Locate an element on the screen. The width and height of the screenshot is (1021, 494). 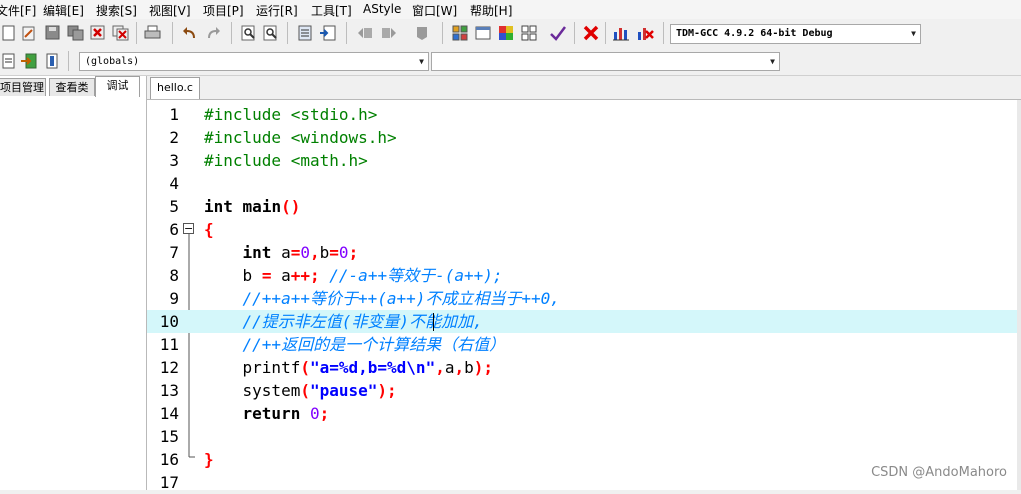
code-line-3: 3 #include <math.h> is located at coordinates (584, 160).